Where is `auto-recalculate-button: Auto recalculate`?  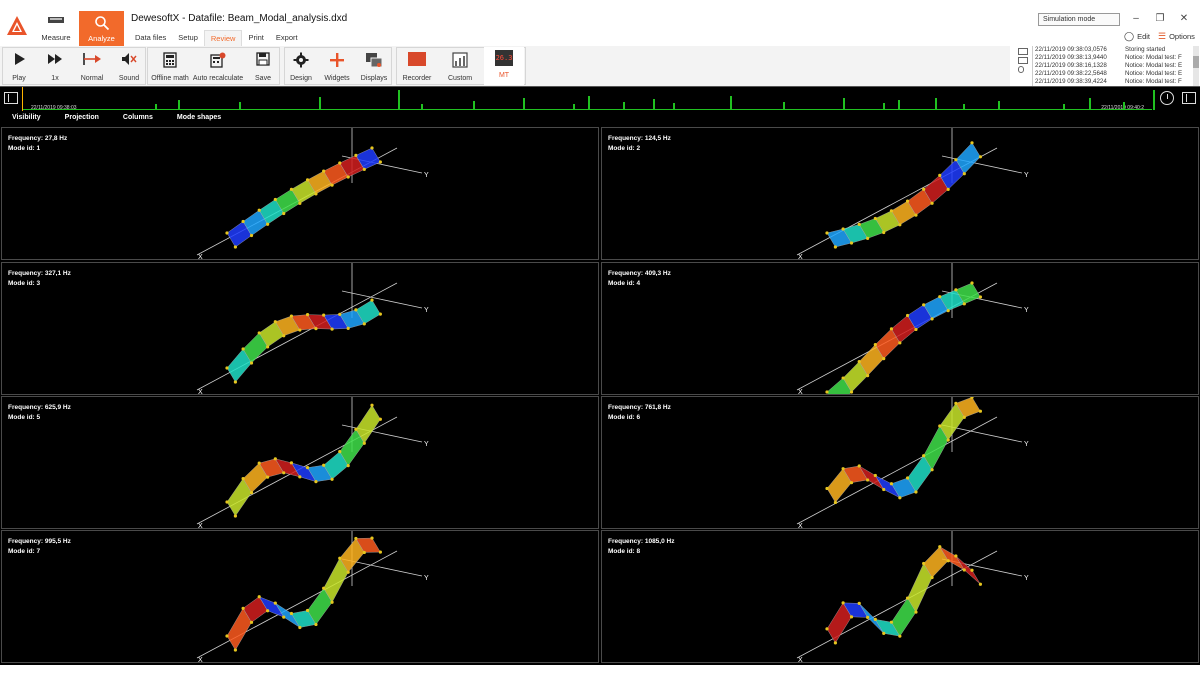 auto-recalculate-button: Auto recalculate is located at coordinates (218, 66).